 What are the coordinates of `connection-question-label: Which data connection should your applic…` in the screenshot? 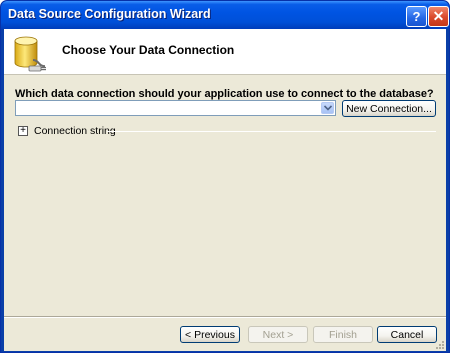 It's located at (224, 94).